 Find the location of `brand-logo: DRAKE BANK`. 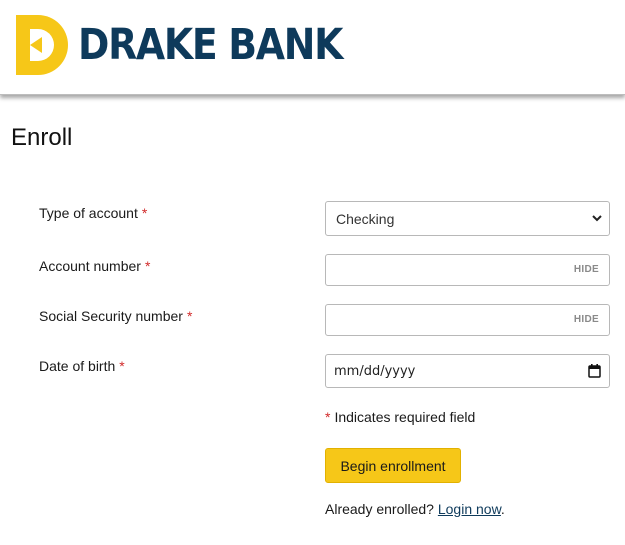

brand-logo: DRAKE BANK is located at coordinates (197, 45).